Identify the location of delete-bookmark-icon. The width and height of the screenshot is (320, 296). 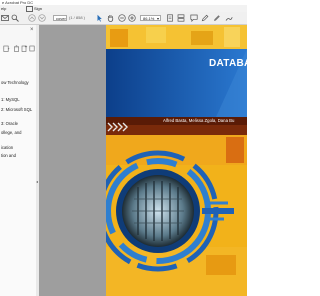
(16, 45).